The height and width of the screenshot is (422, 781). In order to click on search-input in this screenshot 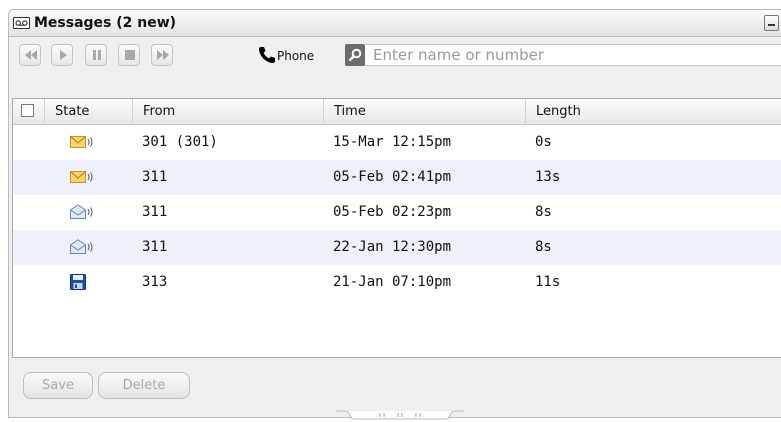, I will do `click(573, 55)`.